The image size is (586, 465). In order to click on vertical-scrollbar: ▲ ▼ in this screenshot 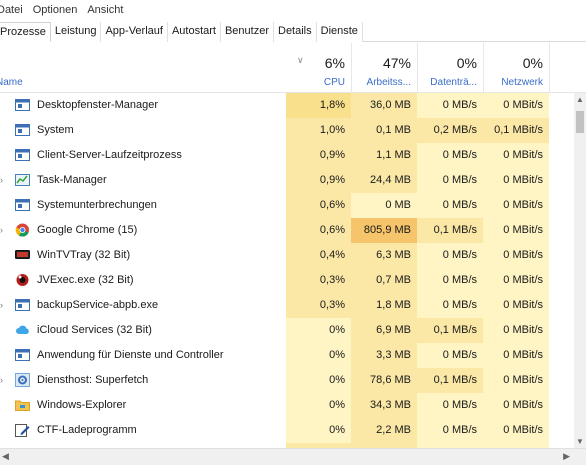, I will do `click(580, 270)`.